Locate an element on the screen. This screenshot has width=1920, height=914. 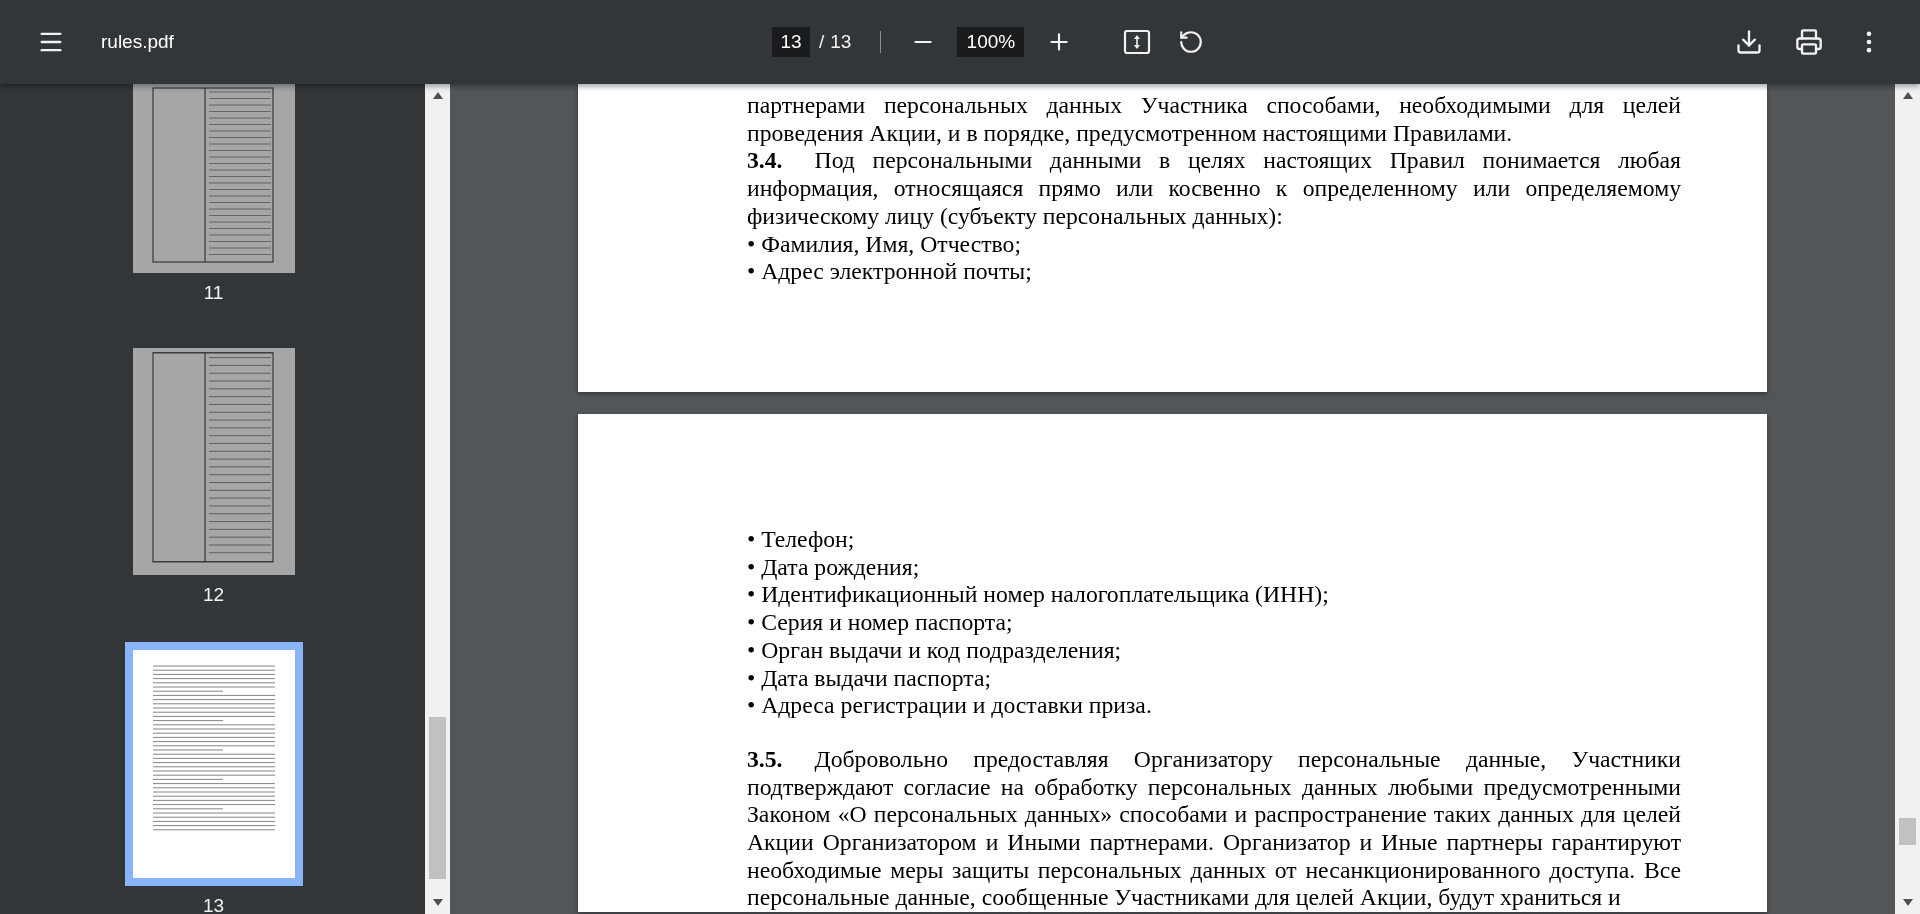
page-label: 13 is located at coordinates (213, 906).